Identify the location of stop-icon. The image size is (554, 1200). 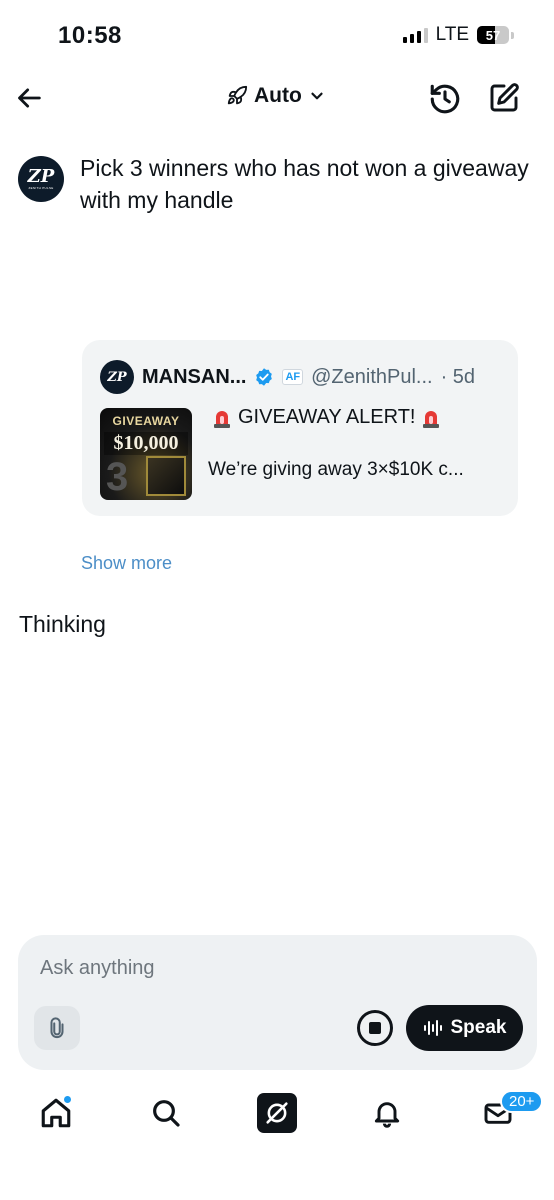
(375, 1028).